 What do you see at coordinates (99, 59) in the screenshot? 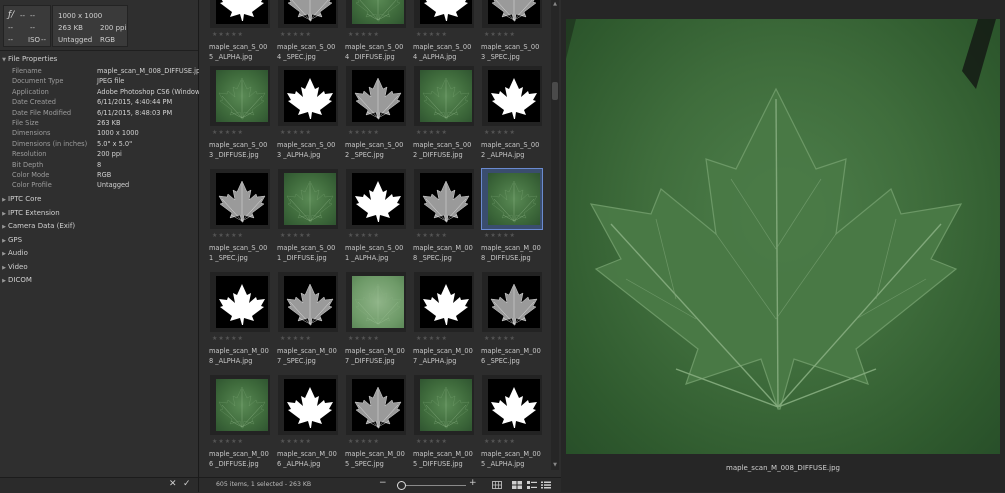
I see `section-file-properties: ▼ File Properties` at bounding box center [99, 59].